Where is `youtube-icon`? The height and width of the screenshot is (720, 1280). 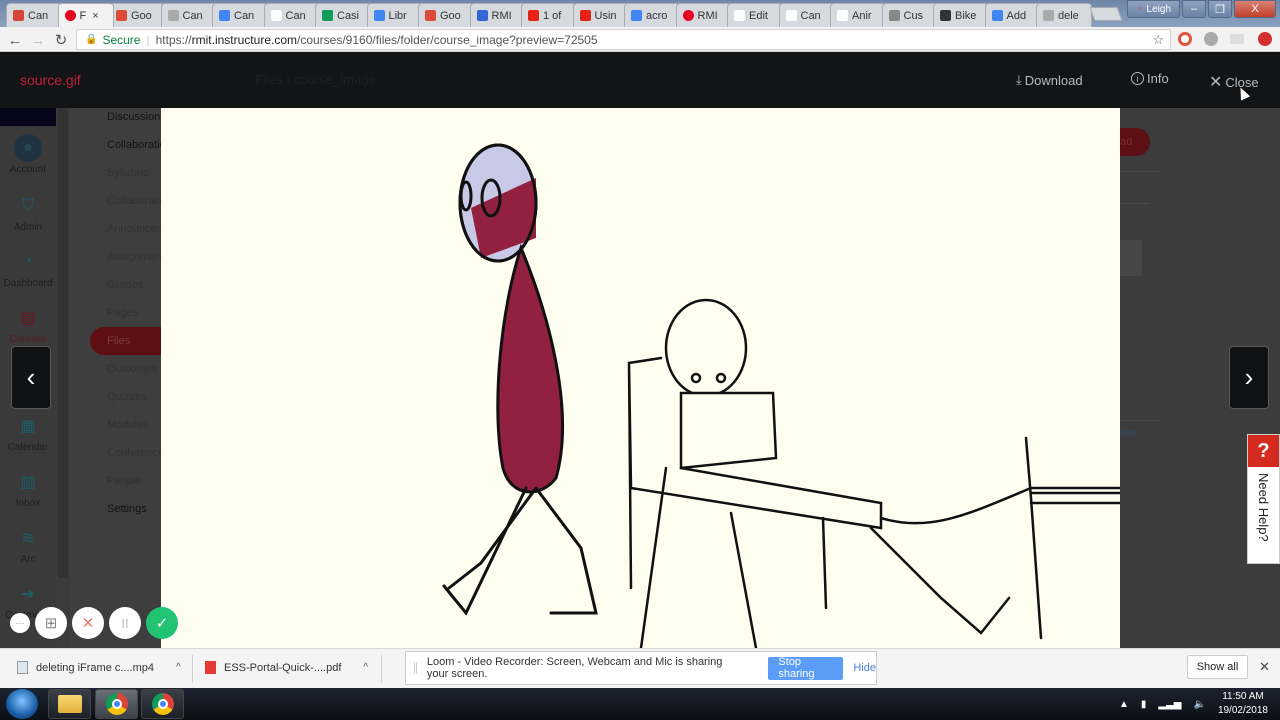 youtube-icon is located at coordinates (585, 15).